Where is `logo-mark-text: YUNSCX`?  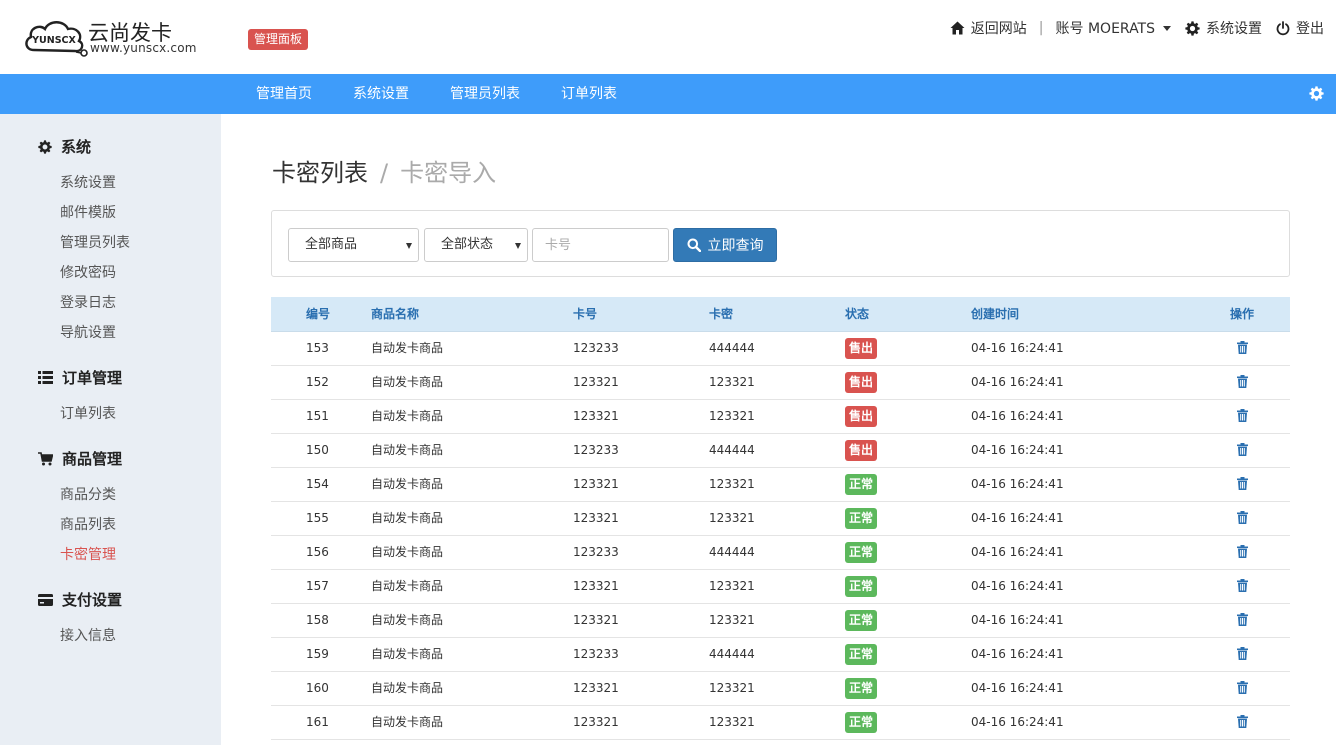
logo-mark-text: YUNSCX is located at coordinates (53, 40).